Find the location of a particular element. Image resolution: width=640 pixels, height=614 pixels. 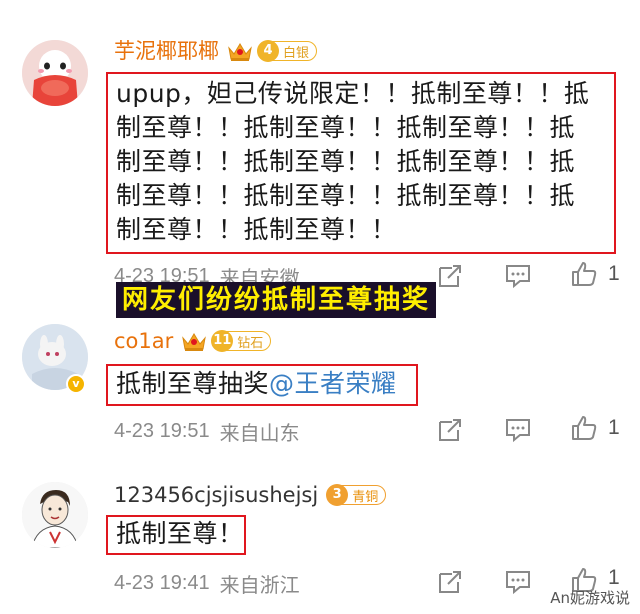

level-number: 3 is located at coordinates (337, 495).